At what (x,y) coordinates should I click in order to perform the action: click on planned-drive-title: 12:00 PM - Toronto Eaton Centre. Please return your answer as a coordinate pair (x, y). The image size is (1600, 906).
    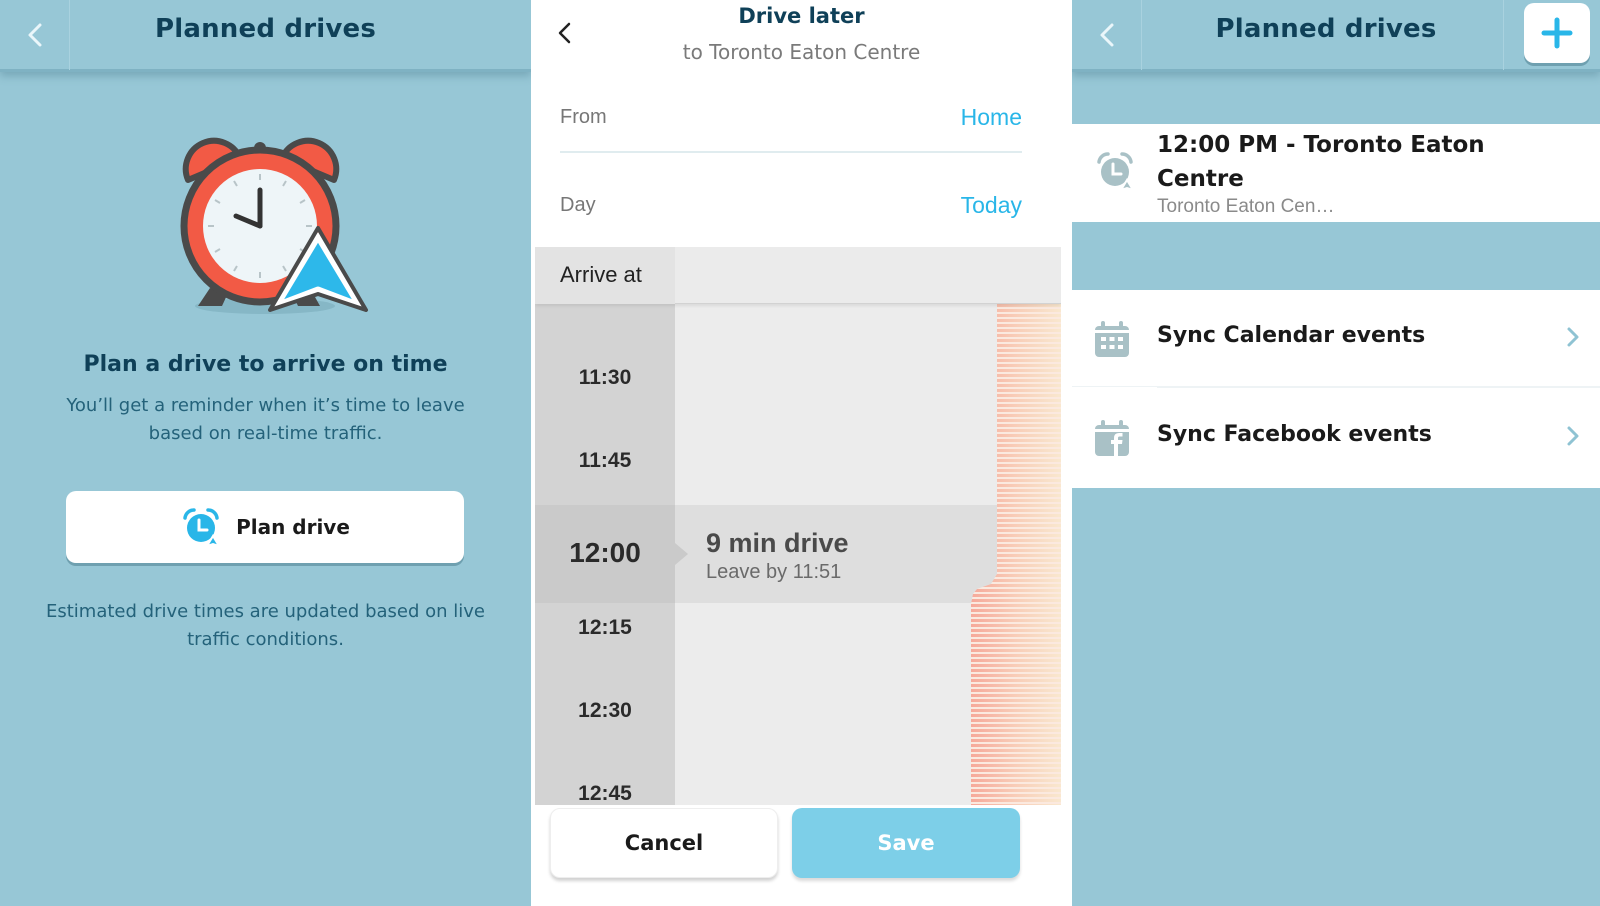
    Looking at the image, I should click on (1321, 162).